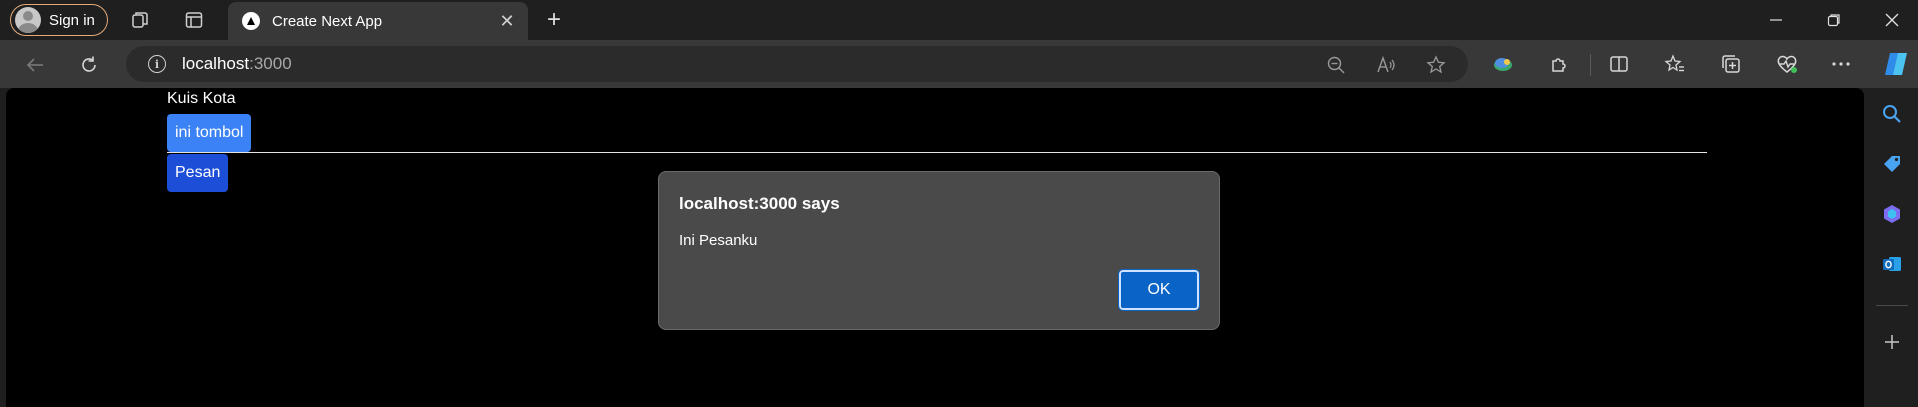  What do you see at coordinates (28, 20) in the screenshot?
I see `avatar-icon` at bounding box center [28, 20].